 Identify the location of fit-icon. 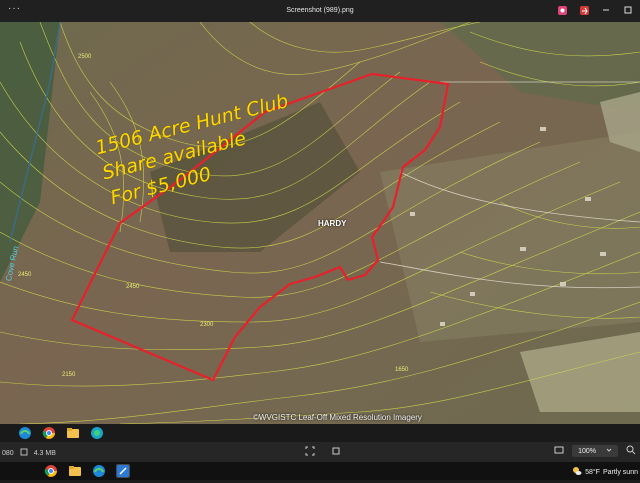
(310, 452).